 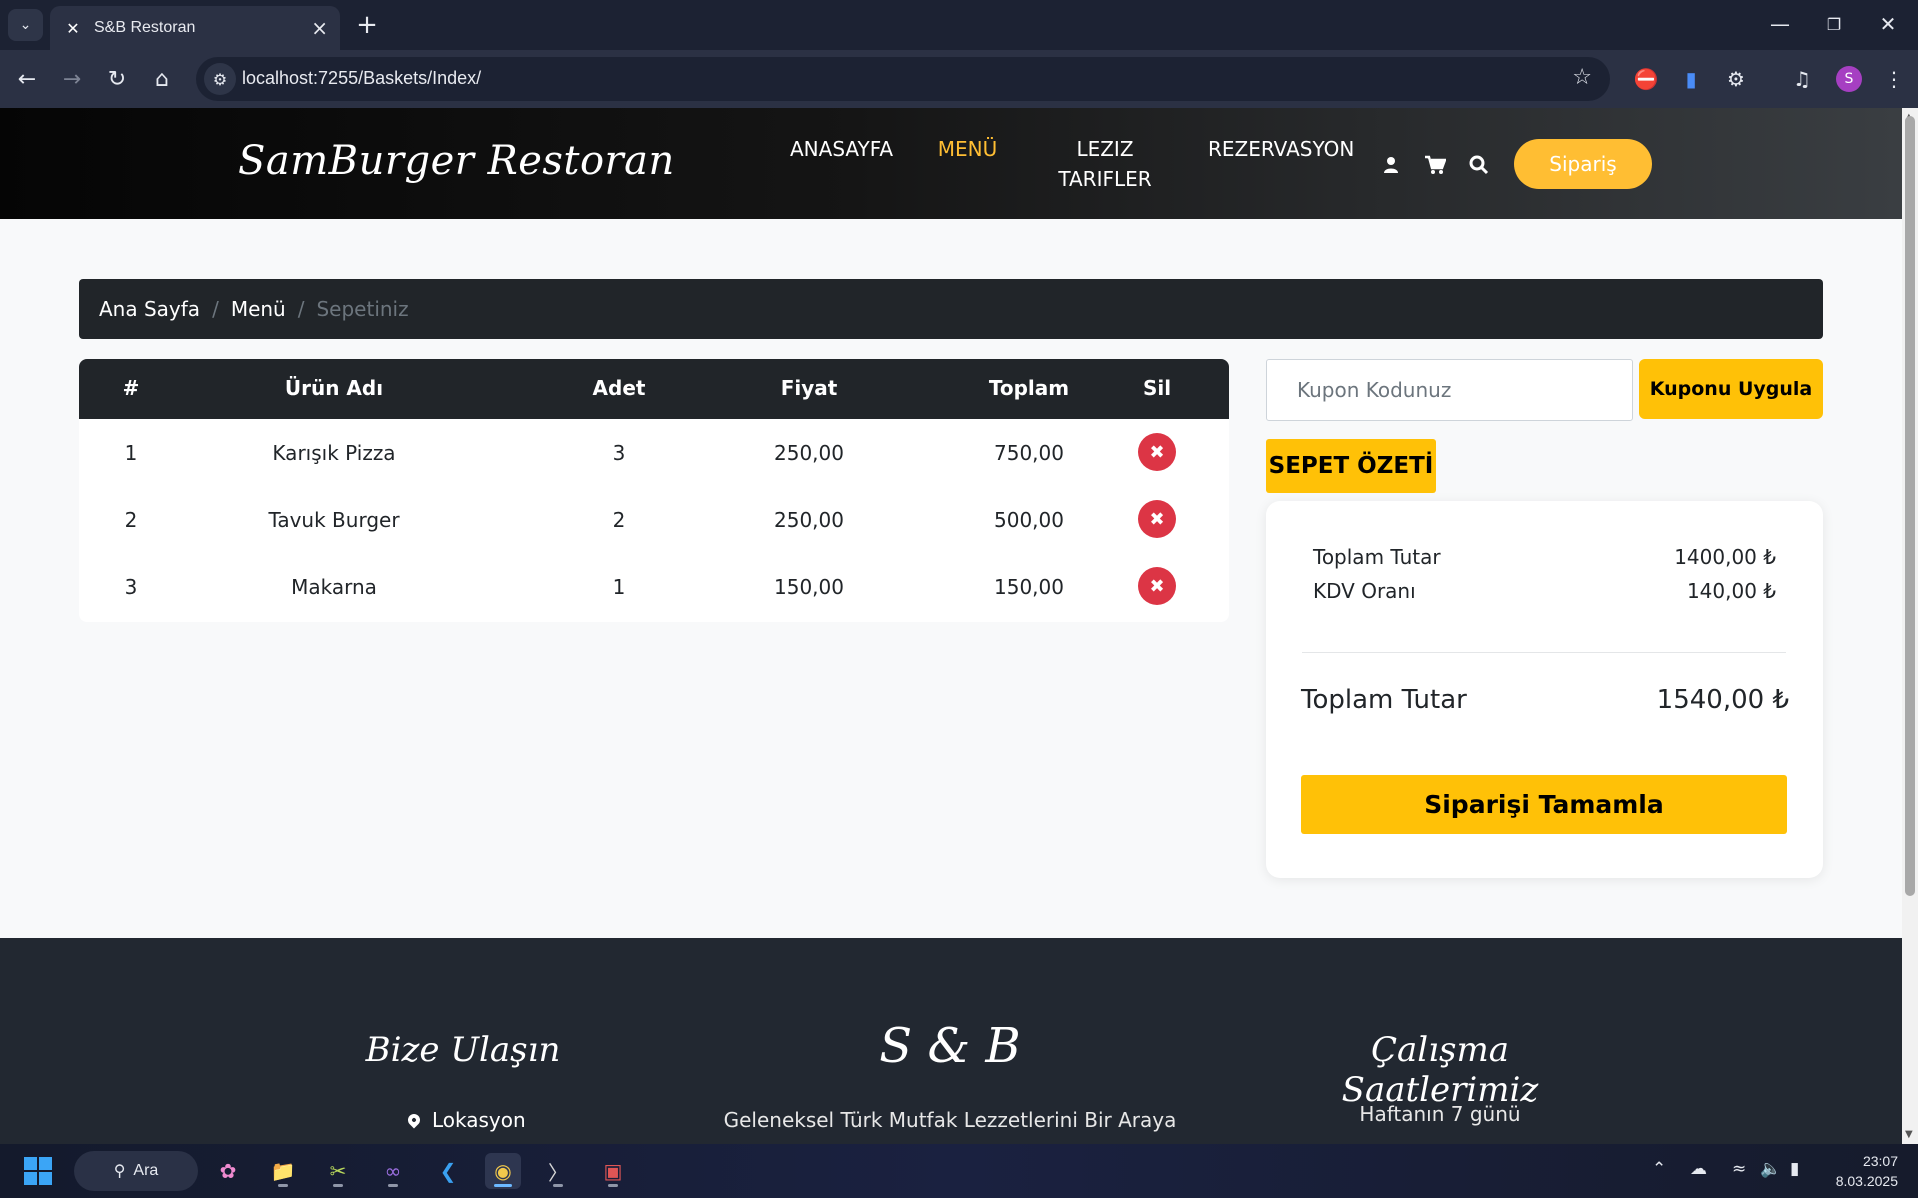 I want to click on snipping-tool-icon: ✂, so click(x=338, y=1171).